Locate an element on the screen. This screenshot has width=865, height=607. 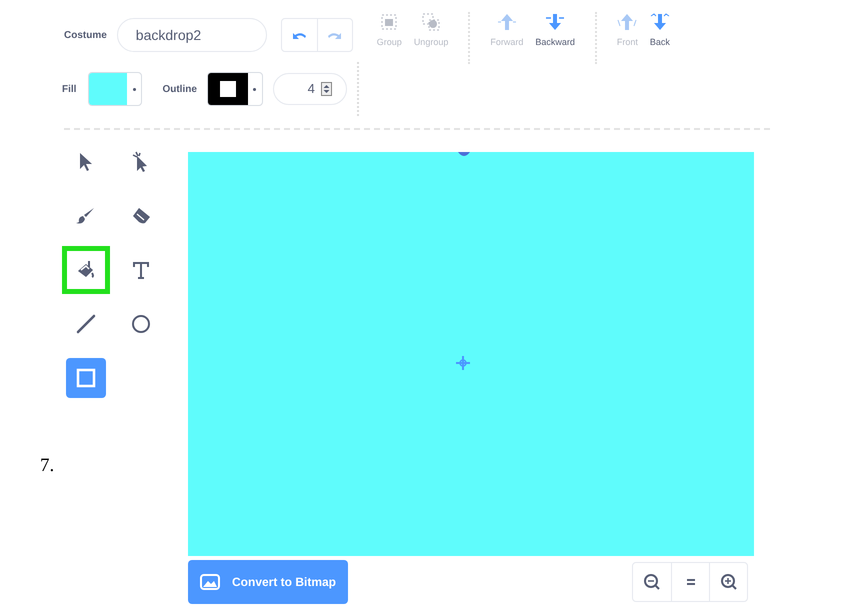
backward-button: Backward is located at coordinates (555, 31).